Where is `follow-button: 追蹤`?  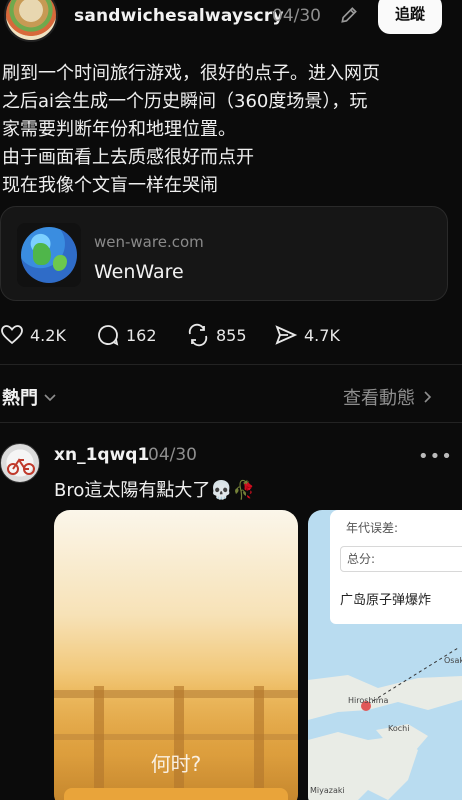 follow-button: 追蹤 is located at coordinates (410, 17).